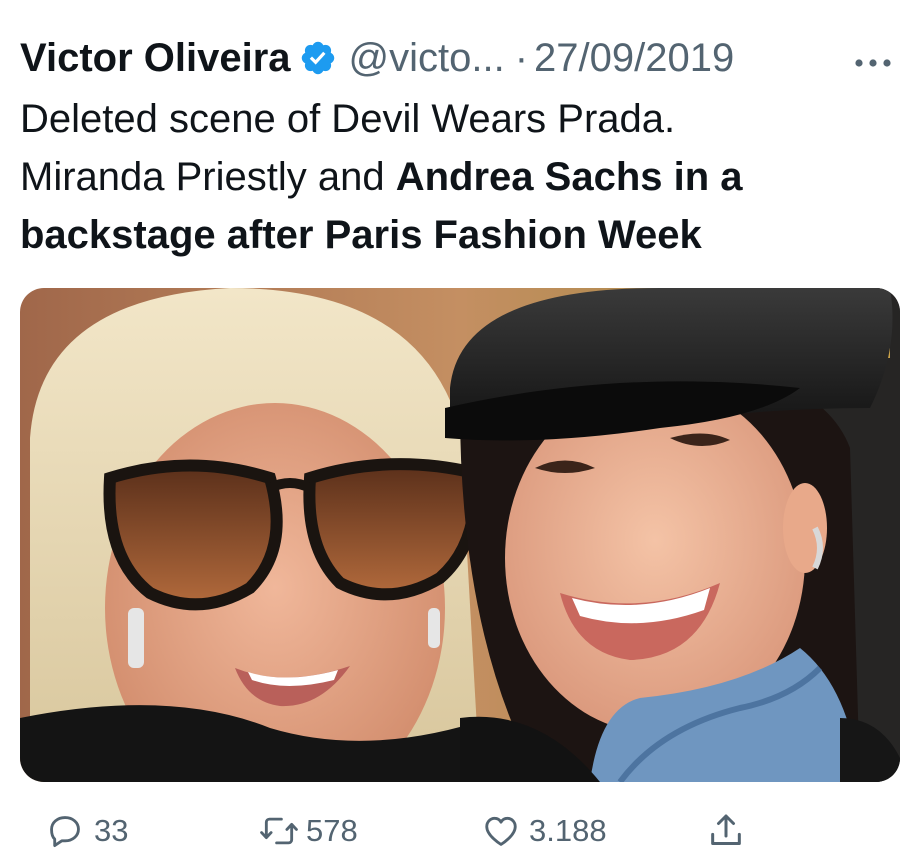 This screenshot has height=866, width=915. Describe the element at coordinates (568, 830) in the screenshot. I see `like-count: 3.188` at that location.